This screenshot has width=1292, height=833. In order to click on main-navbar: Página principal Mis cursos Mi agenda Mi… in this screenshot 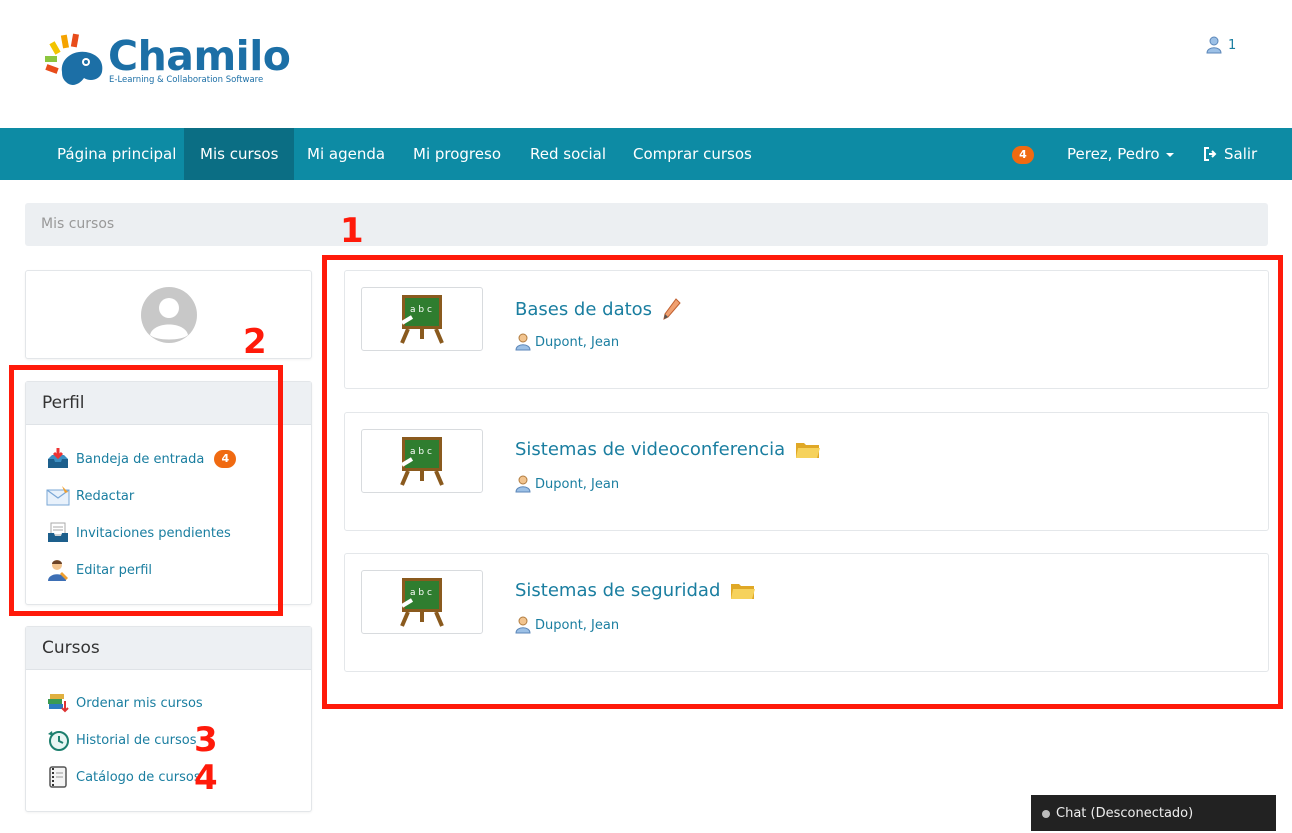, I will do `click(646, 154)`.